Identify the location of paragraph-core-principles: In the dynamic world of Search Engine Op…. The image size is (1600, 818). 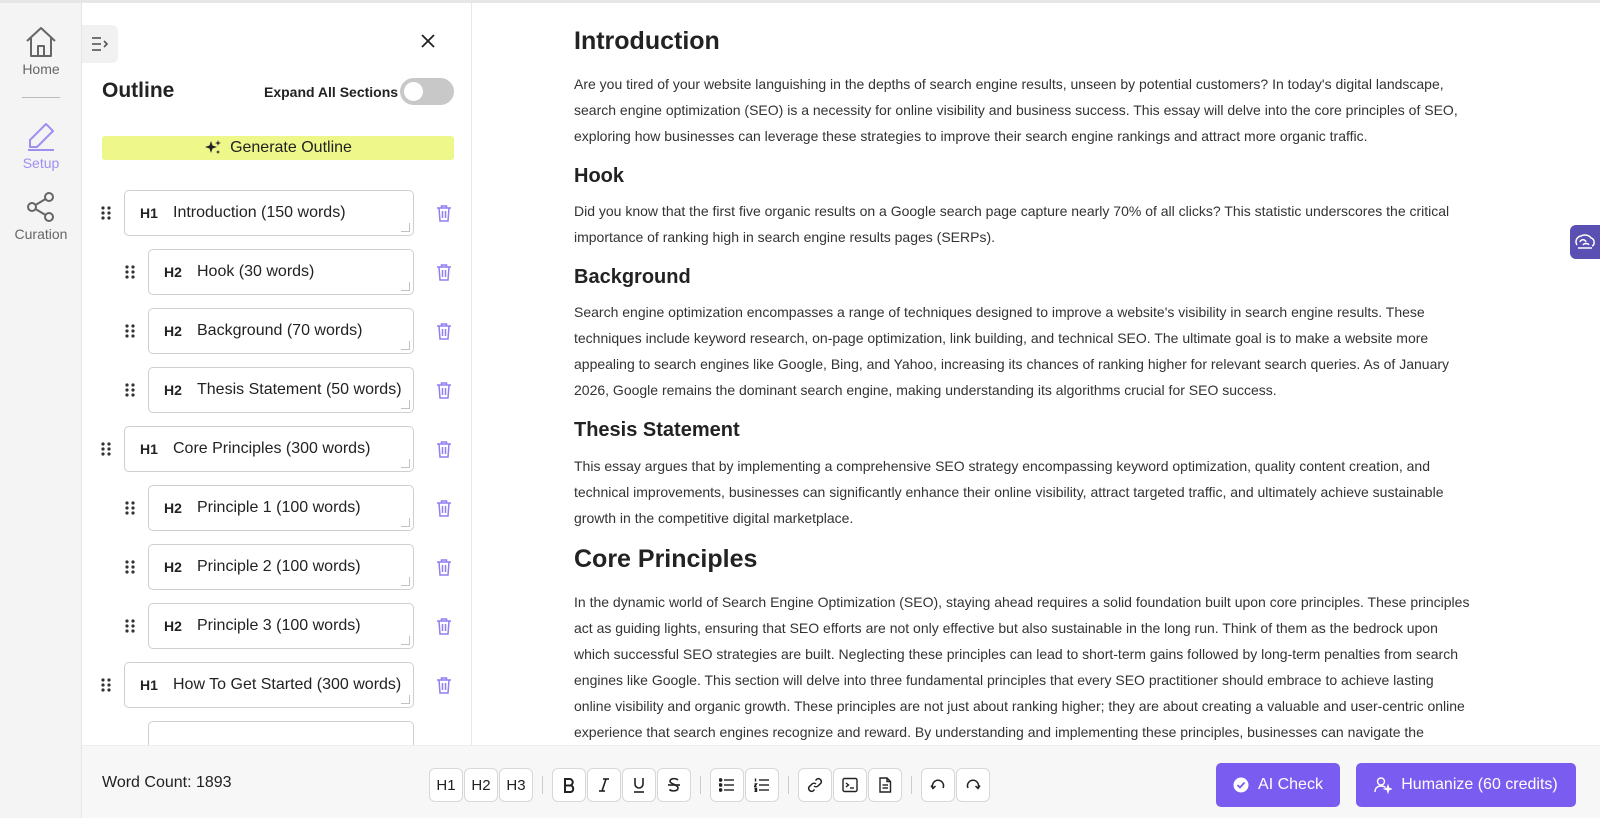
(1022, 667).